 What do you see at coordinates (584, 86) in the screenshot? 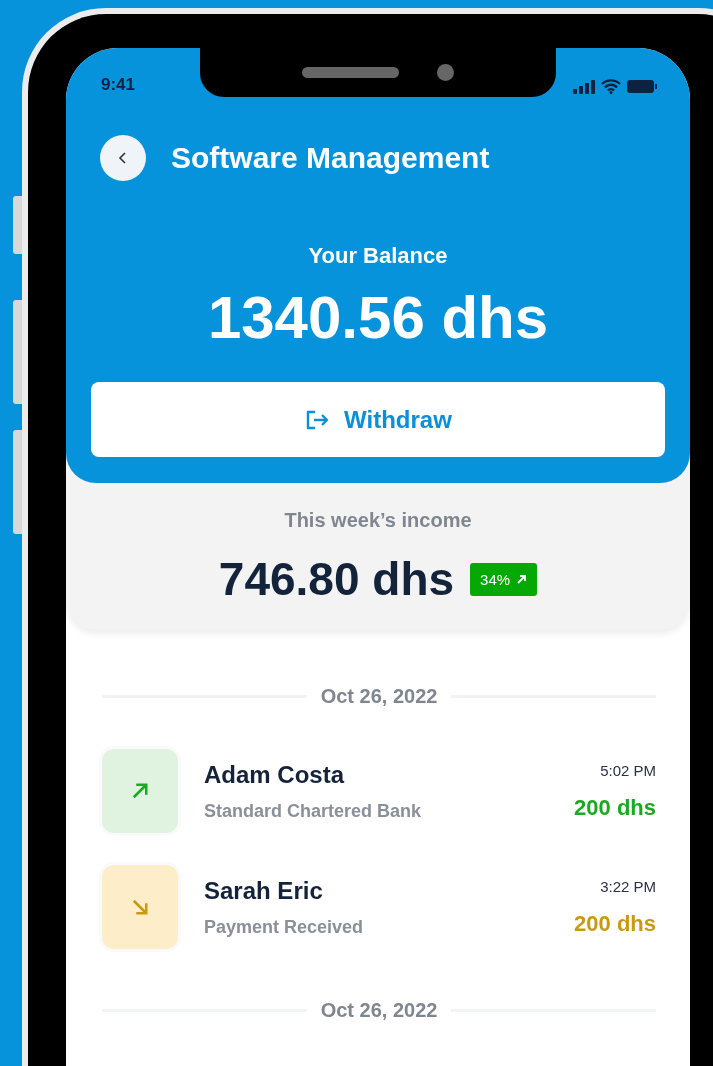
I see `signal-icon` at bounding box center [584, 86].